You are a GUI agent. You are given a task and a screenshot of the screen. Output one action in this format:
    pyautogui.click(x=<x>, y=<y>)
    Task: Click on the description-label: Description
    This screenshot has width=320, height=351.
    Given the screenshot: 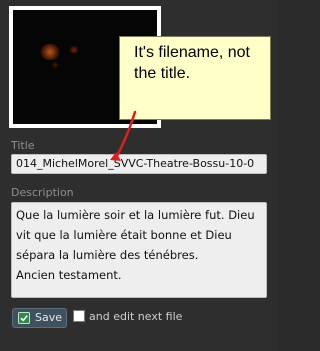 What is the action you would take?
    pyautogui.click(x=42, y=192)
    